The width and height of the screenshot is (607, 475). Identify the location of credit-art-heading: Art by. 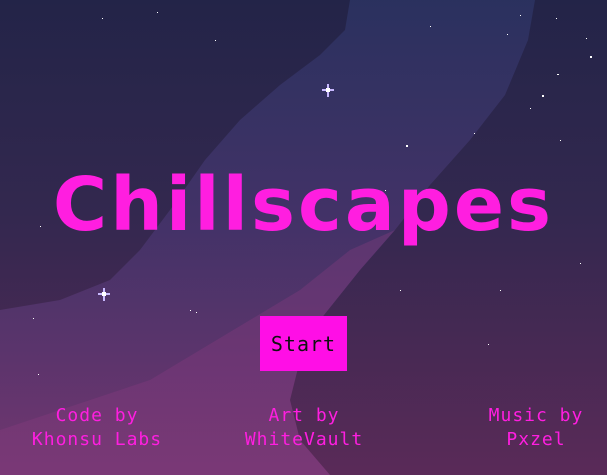
(304, 415).